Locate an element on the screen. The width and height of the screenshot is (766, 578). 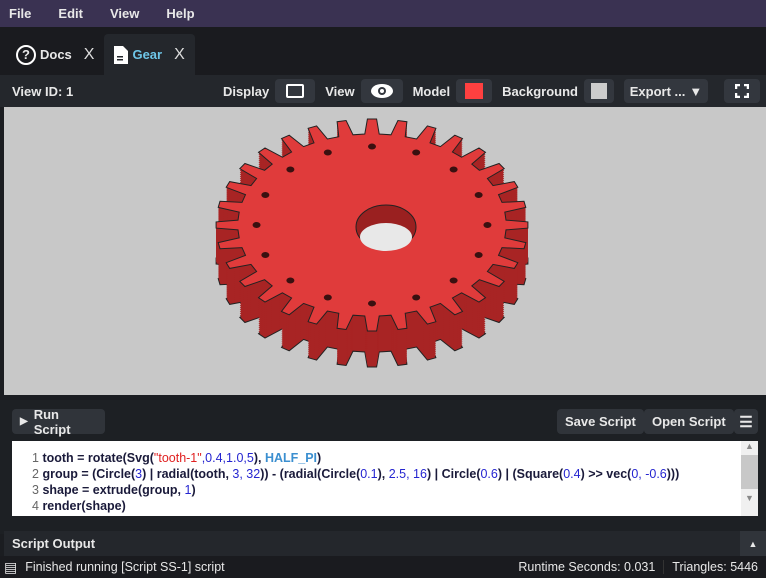
scroll-thumb is located at coordinates (749, 472).